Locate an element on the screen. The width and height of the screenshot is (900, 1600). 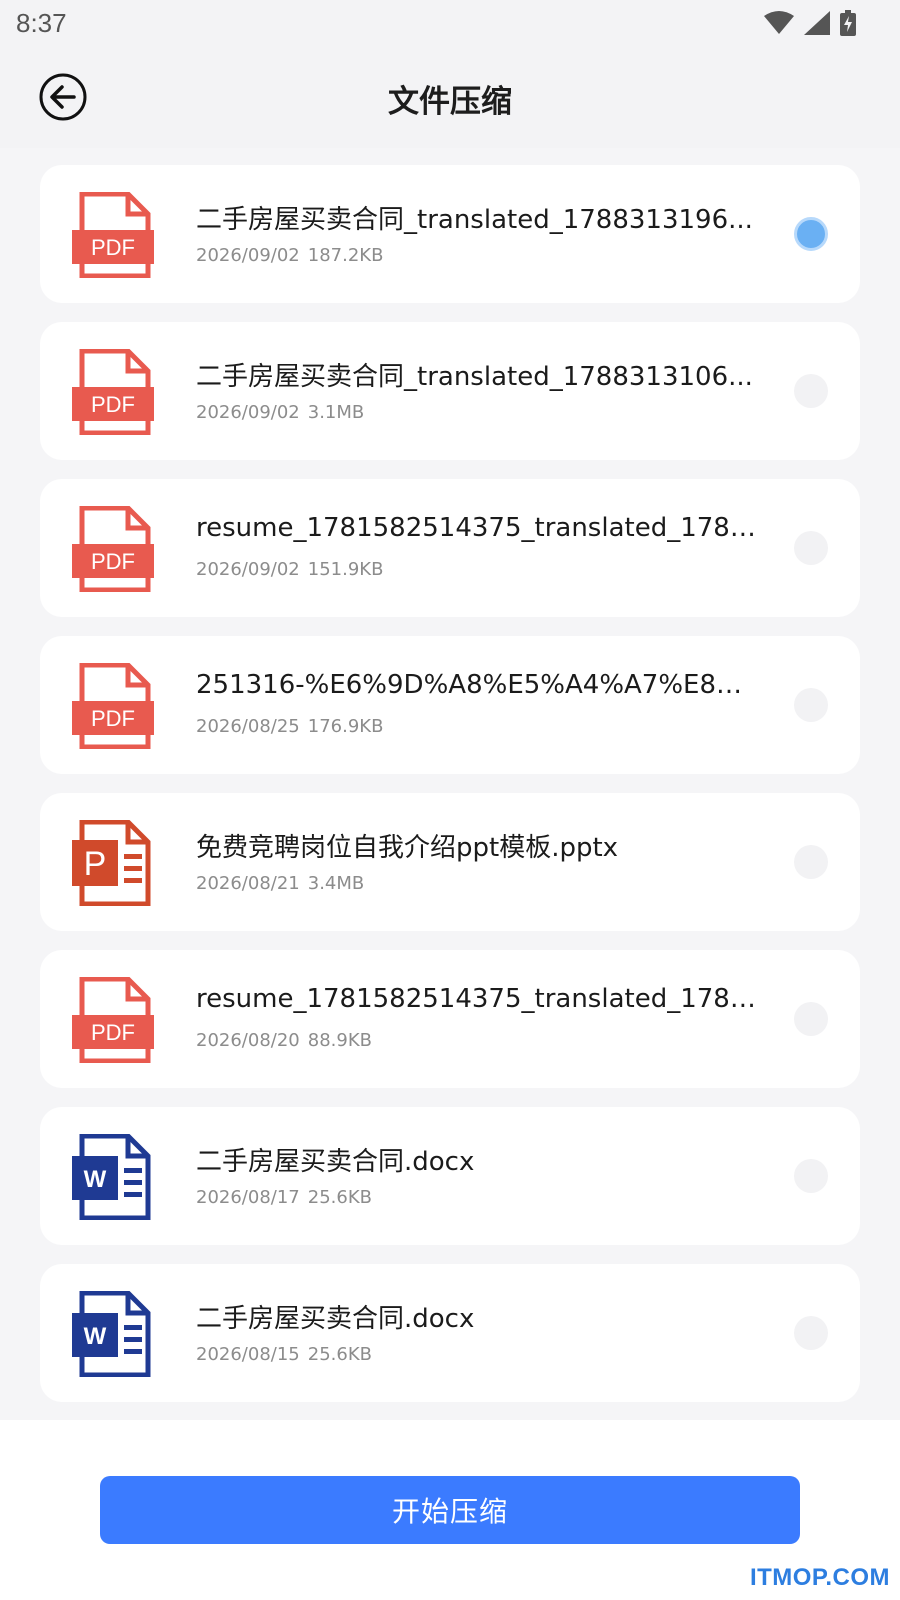
file-meta: 2026/09/02 187.2KB is located at coordinates (289, 255).